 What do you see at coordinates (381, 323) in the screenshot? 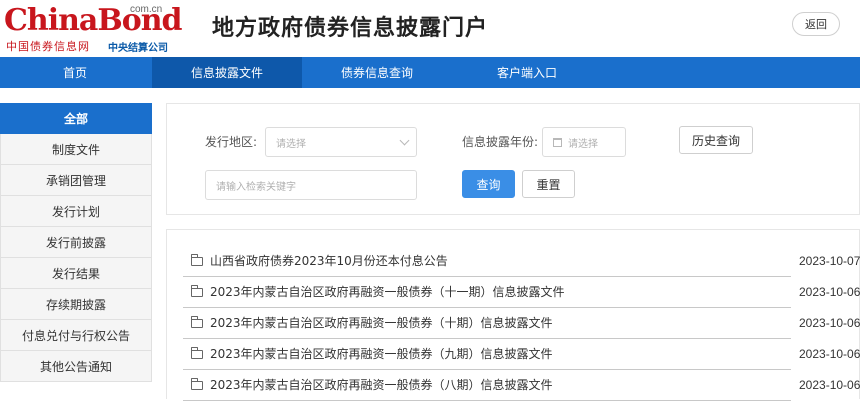
I see `list-item-title: 2023年内蒙古自治区政府再融资一般债券（十期）信息披露文件` at bounding box center [381, 323].